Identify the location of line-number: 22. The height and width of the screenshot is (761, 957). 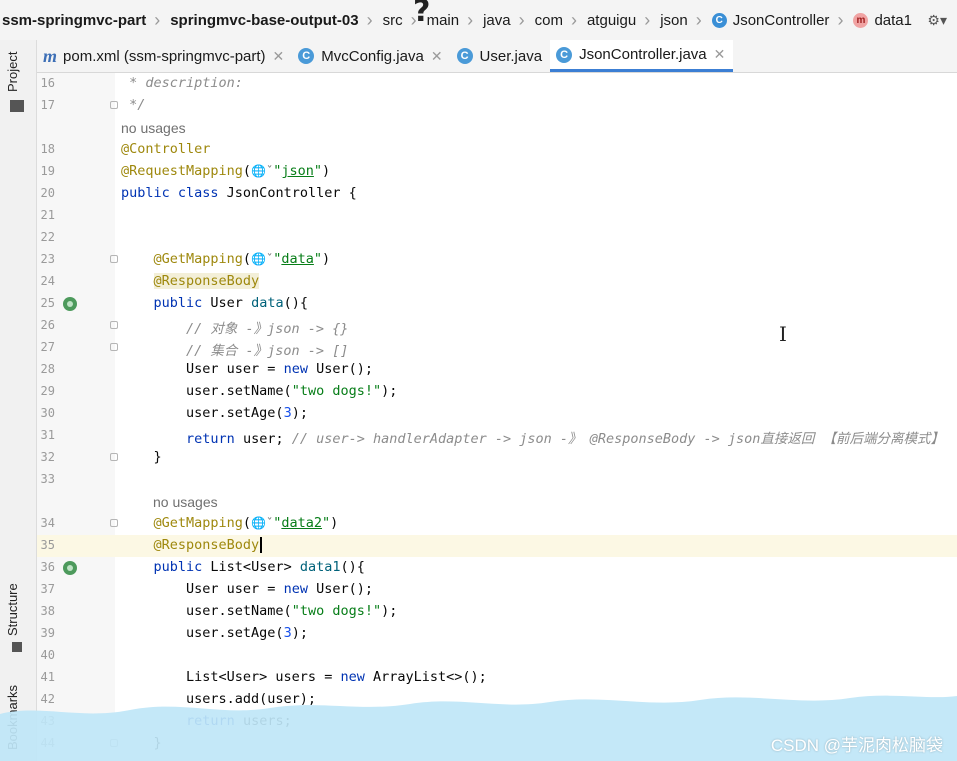
(47, 237).